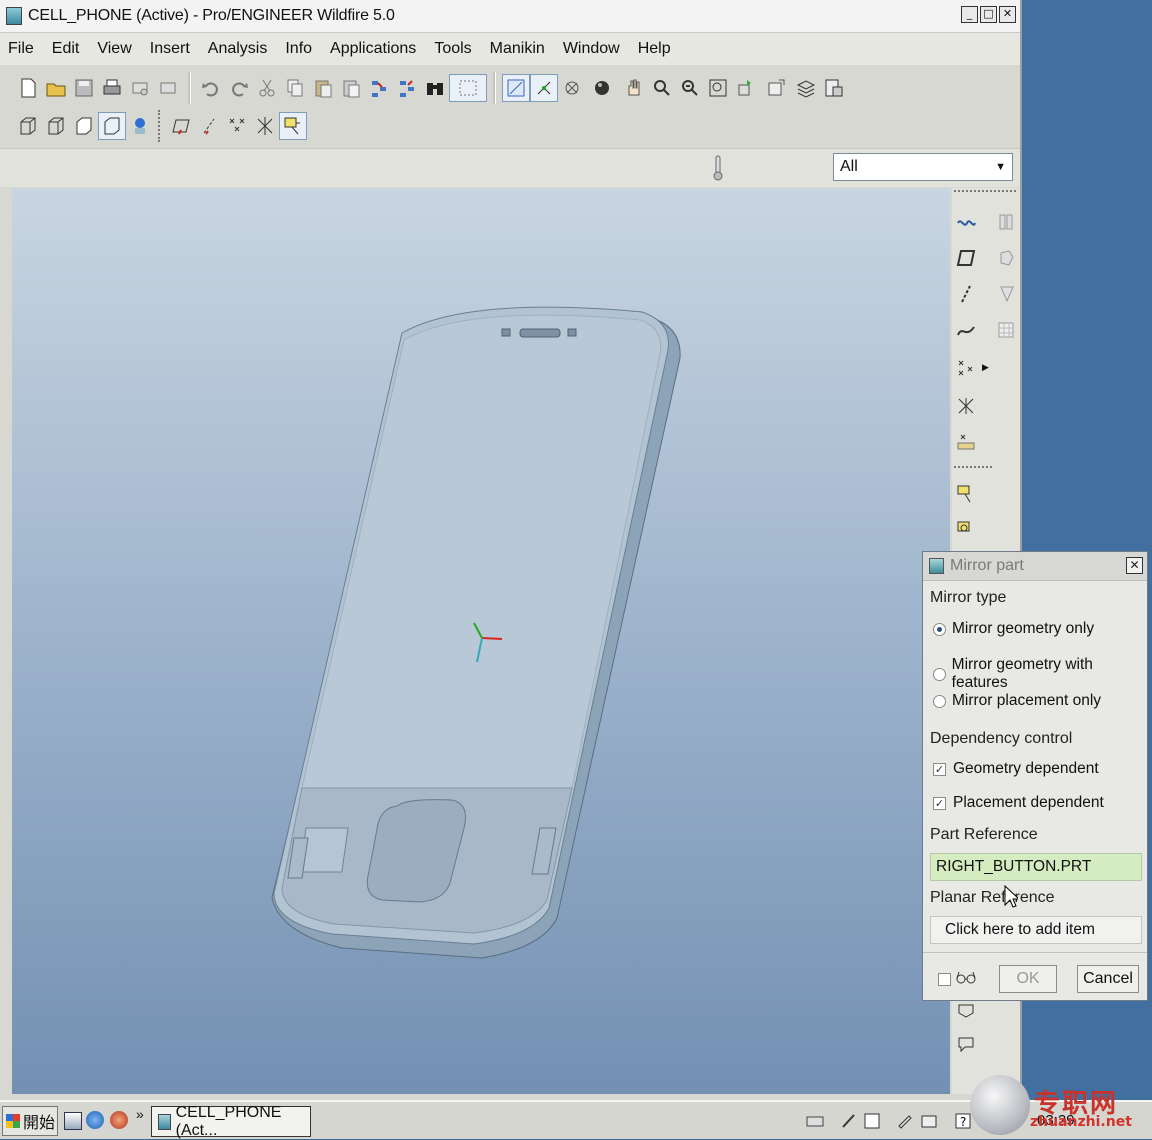 Image resolution: width=1152 pixels, height=1140 pixels. Describe the element at coordinates (209, 126) in the screenshot. I see `datum-axis-toggle-icon` at that location.